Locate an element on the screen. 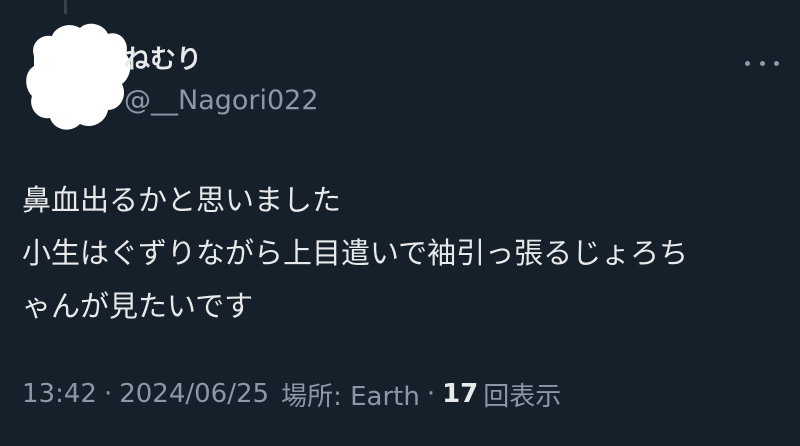 The width and height of the screenshot is (800, 446). views-label: 回表示 is located at coordinates (522, 394).